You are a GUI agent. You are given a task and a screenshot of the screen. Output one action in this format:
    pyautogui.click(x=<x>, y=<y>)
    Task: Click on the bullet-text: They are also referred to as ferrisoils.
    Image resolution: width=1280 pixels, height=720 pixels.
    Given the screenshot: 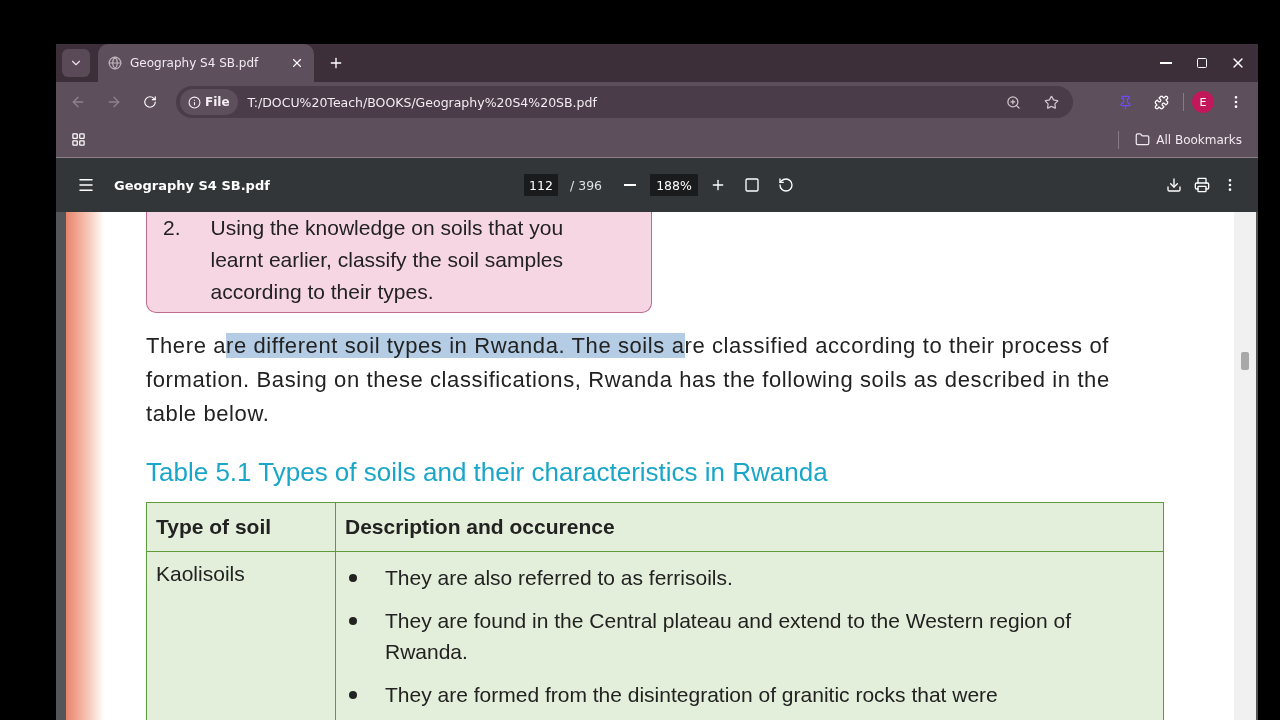 What is the action you would take?
    pyautogui.click(x=559, y=578)
    